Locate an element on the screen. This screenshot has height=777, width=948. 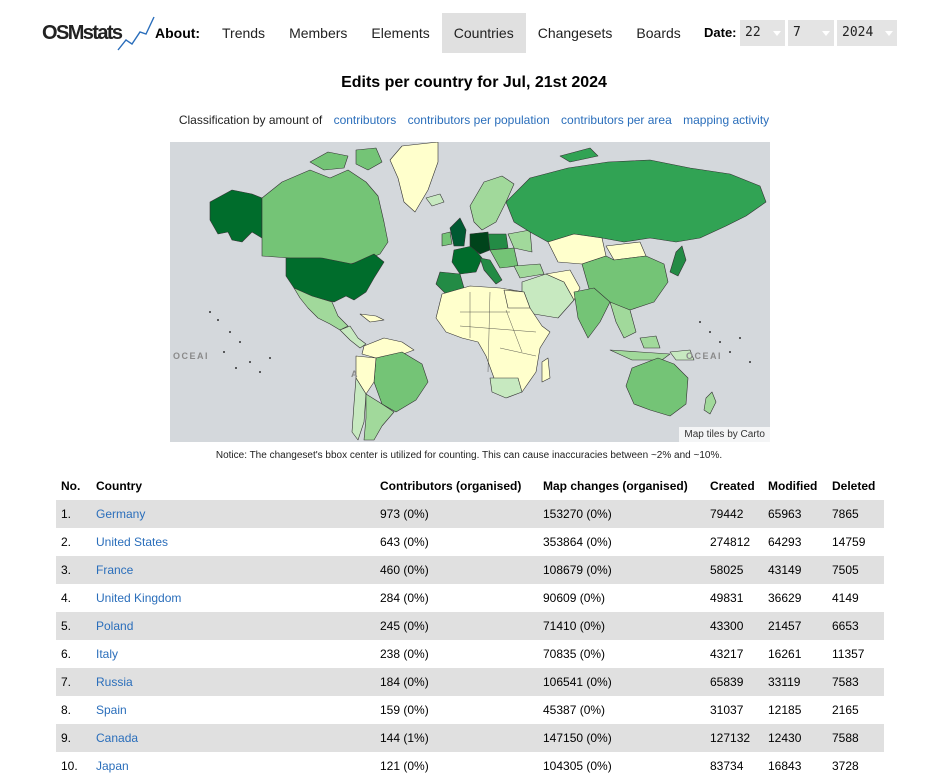
col-header-country: Country is located at coordinates (233, 486).